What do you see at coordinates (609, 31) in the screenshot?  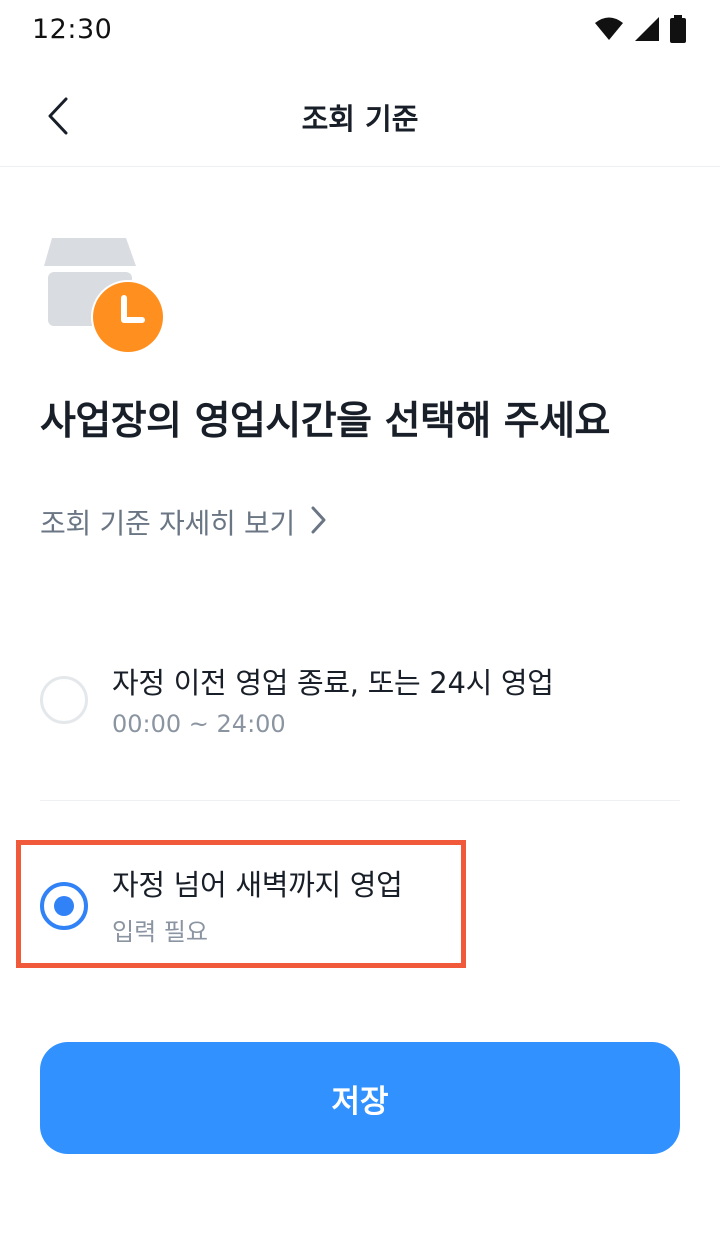 I see `wifi-icon` at bounding box center [609, 31].